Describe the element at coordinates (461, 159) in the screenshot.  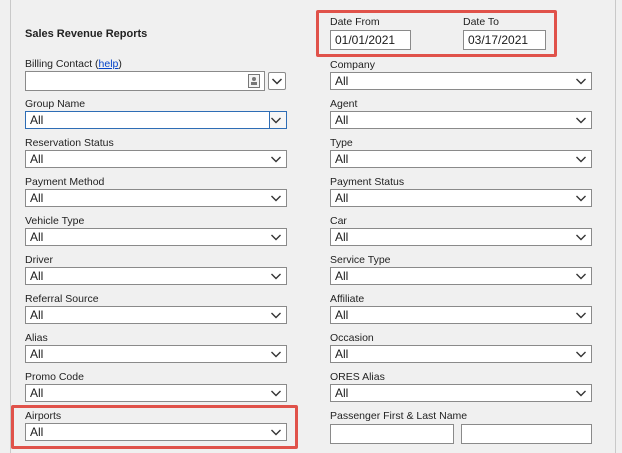
I see `type-select: All` at that location.